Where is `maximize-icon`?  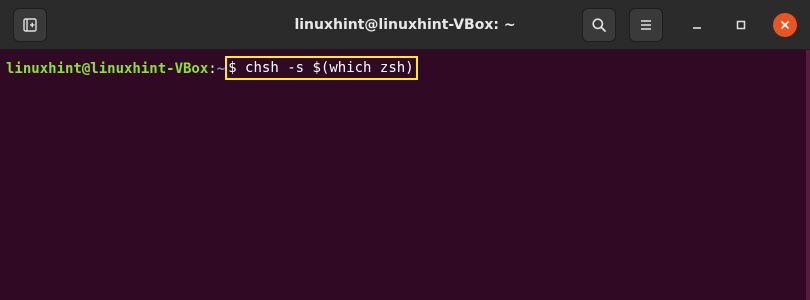 maximize-icon is located at coordinates (741, 25).